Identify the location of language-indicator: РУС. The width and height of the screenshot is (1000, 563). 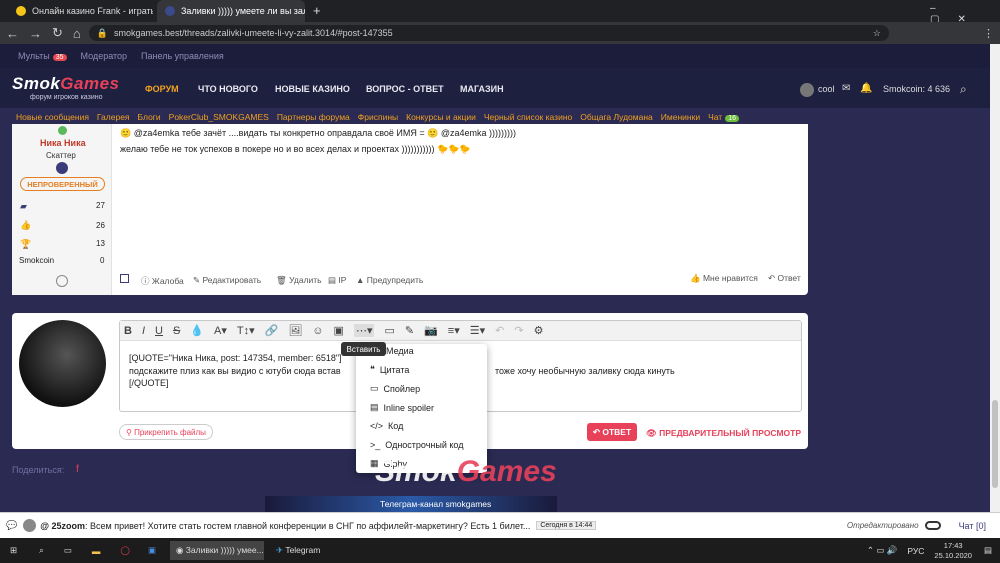
(915, 551).